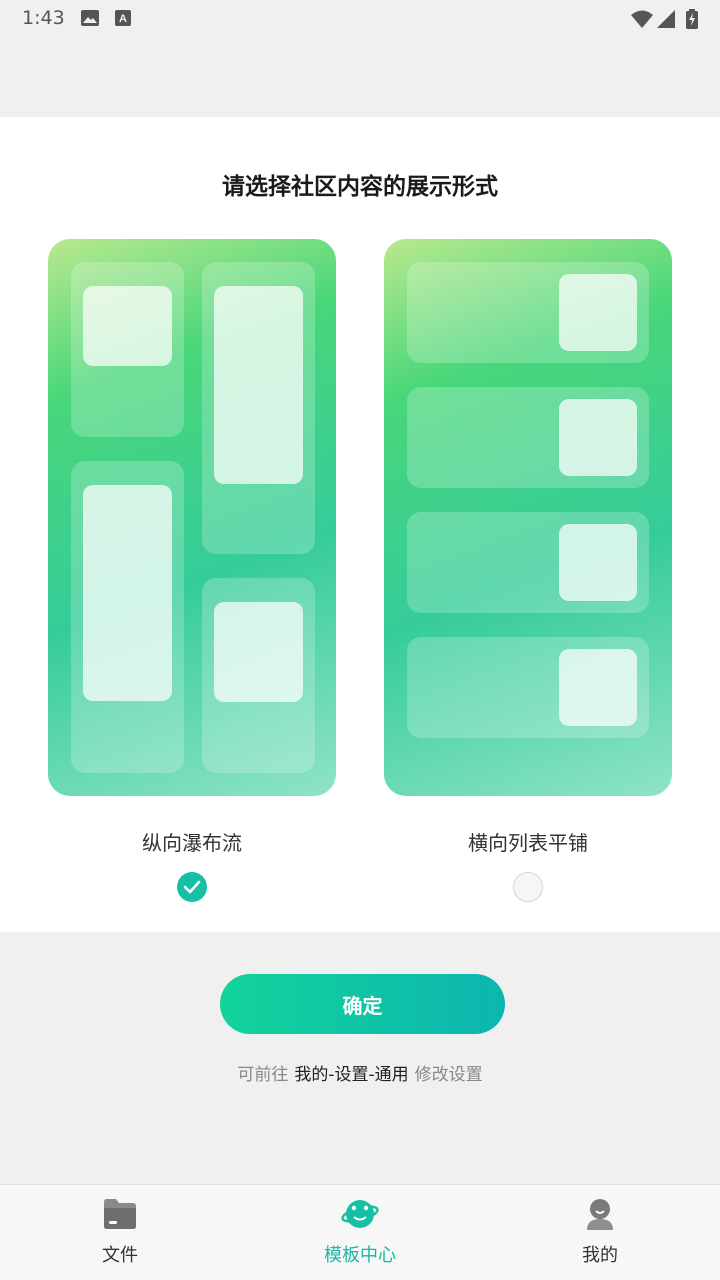 This screenshot has height=1280, width=720. Describe the element at coordinates (120, 1255) in the screenshot. I see `tab-label-files: 文件` at that location.